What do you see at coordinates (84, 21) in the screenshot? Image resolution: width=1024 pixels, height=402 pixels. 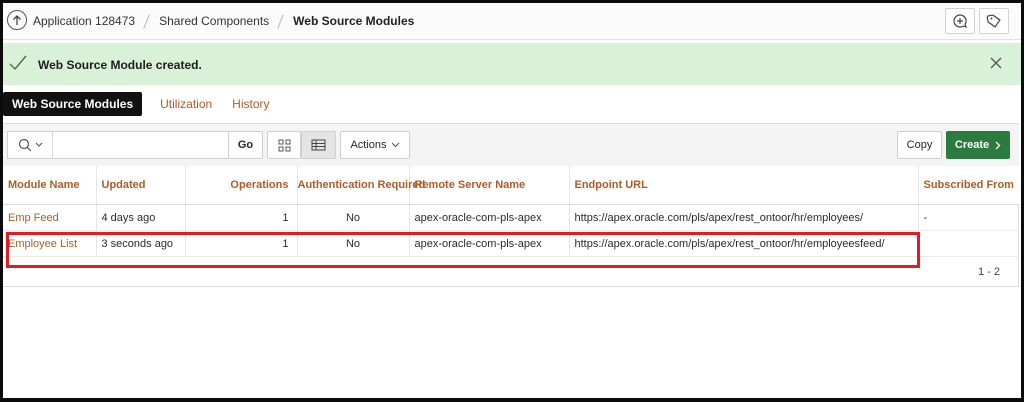 I see `breadcrumb-application: Application 128473` at bounding box center [84, 21].